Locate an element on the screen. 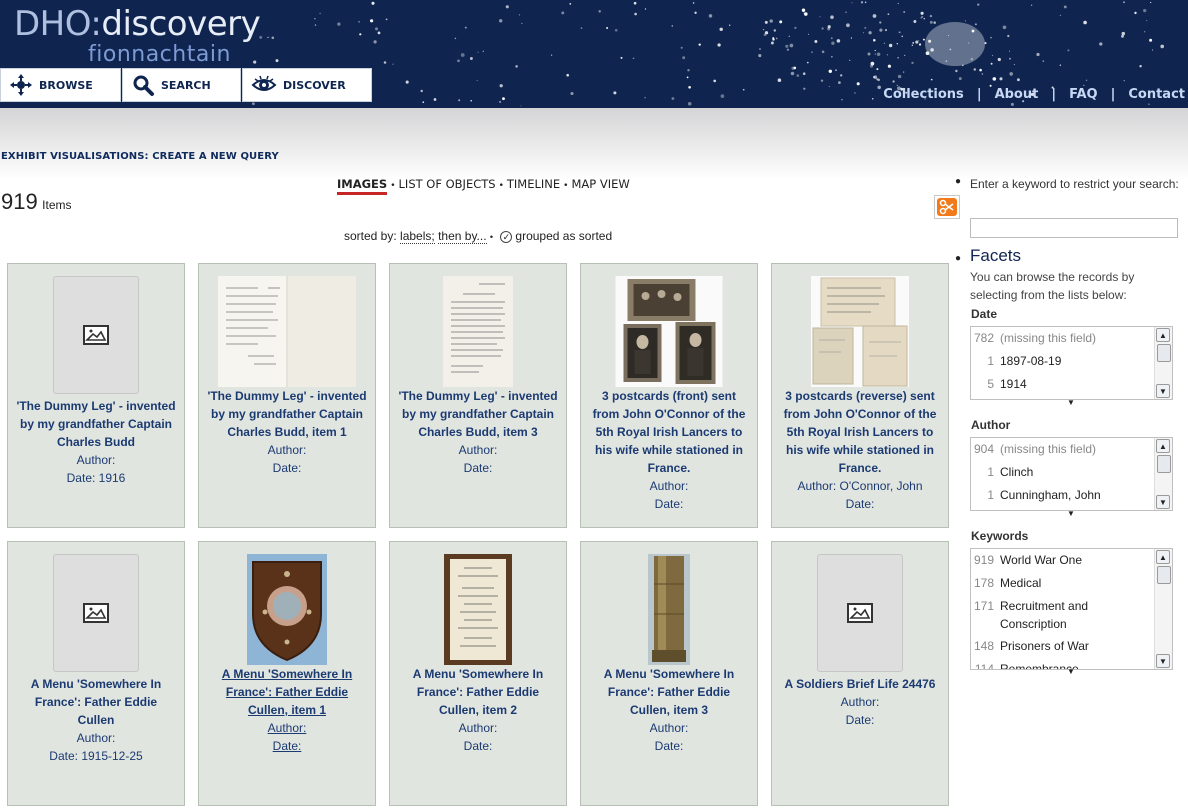 The height and width of the screenshot is (809, 1188). facet-row: 148 Prisoners of War is located at coordinates (1063, 646).